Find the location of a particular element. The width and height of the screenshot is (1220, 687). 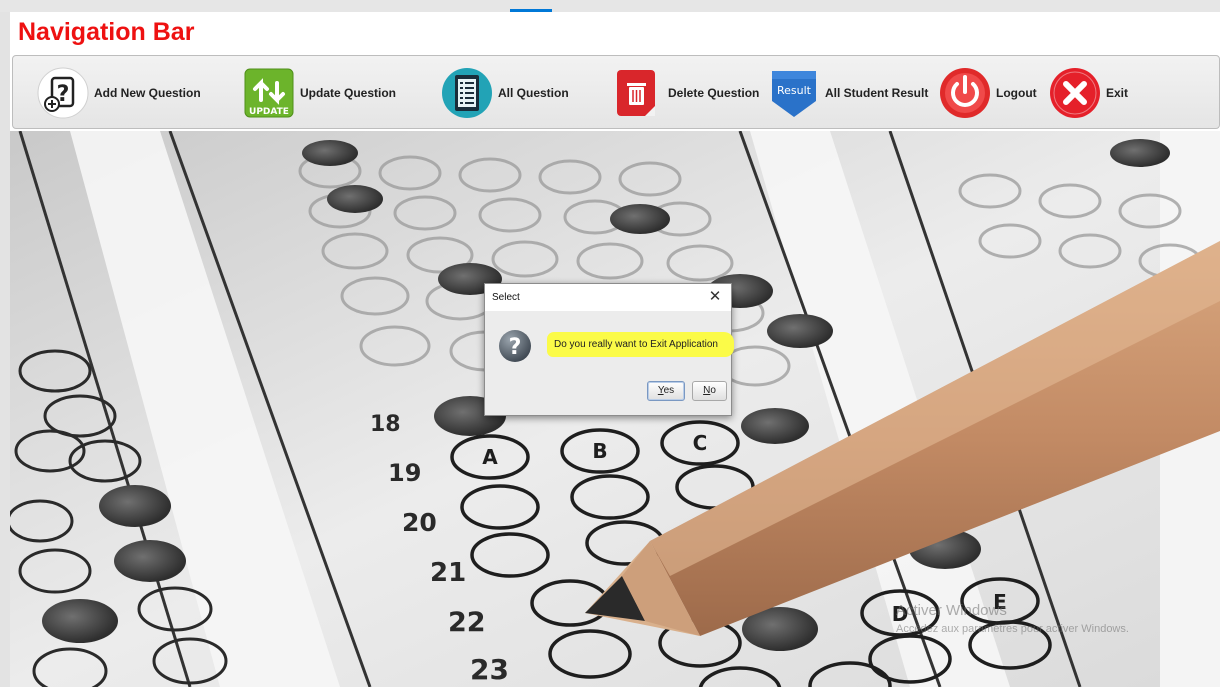

dialog-message: Do you really want to Exit Application is located at coordinates (640, 344).